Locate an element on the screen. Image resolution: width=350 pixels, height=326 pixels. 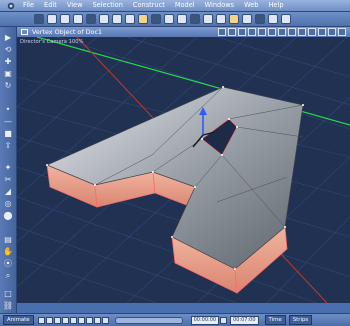
snap-icon is located at coordinates (302, 32).